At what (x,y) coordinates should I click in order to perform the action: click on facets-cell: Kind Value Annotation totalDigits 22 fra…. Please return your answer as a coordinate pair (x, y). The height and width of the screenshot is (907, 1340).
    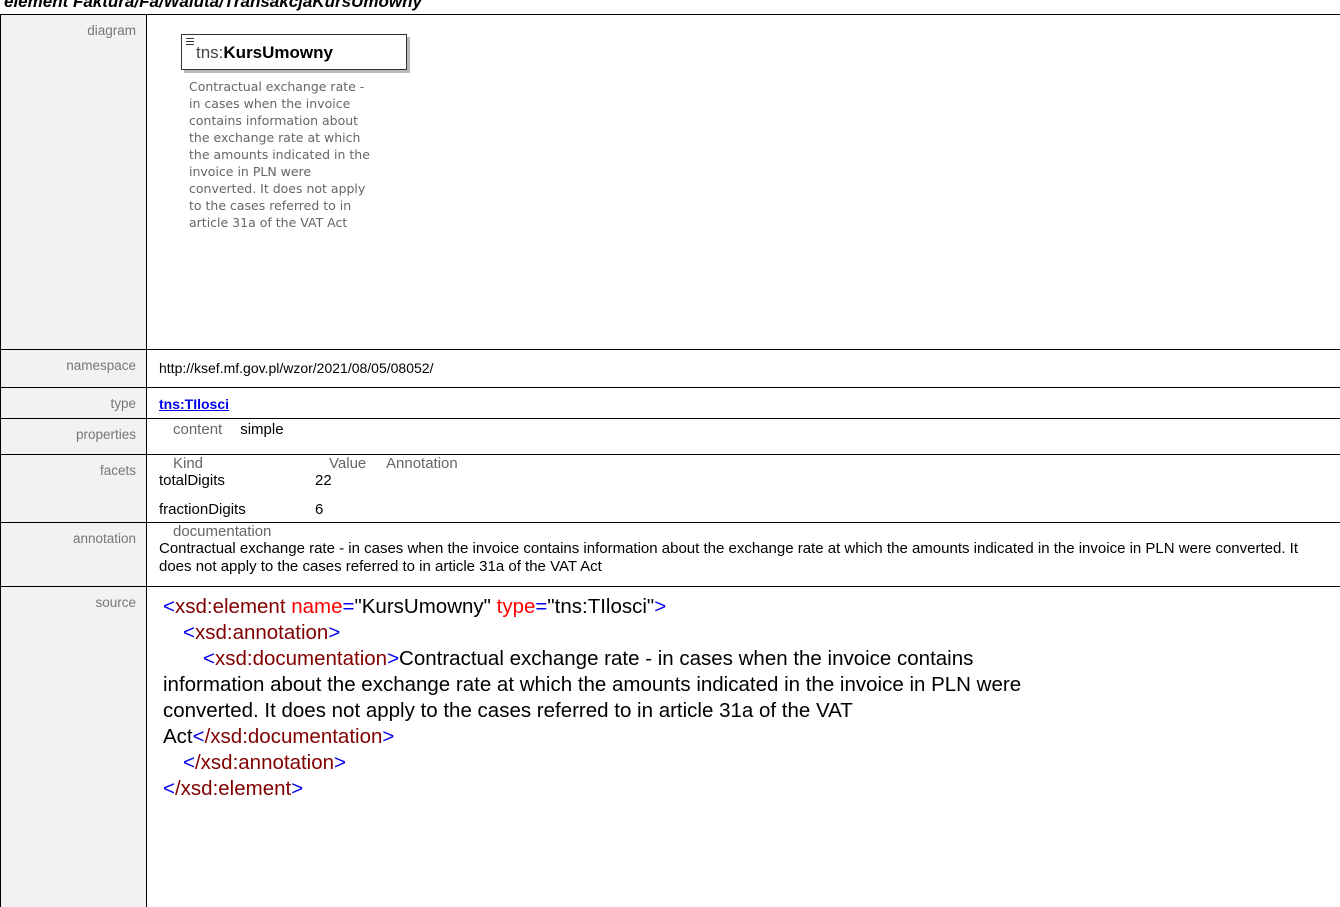
    Looking at the image, I should click on (743, 489).